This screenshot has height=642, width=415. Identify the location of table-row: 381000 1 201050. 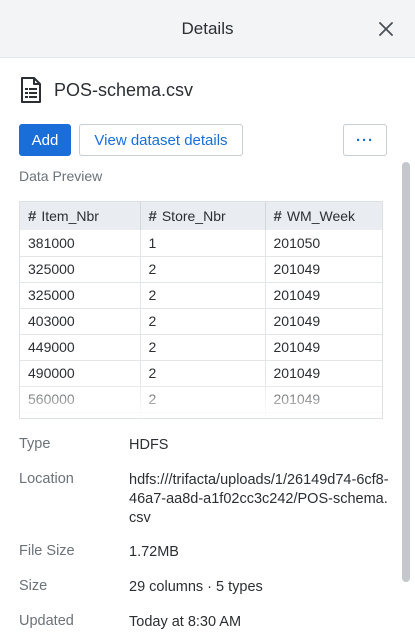
(201, 243).